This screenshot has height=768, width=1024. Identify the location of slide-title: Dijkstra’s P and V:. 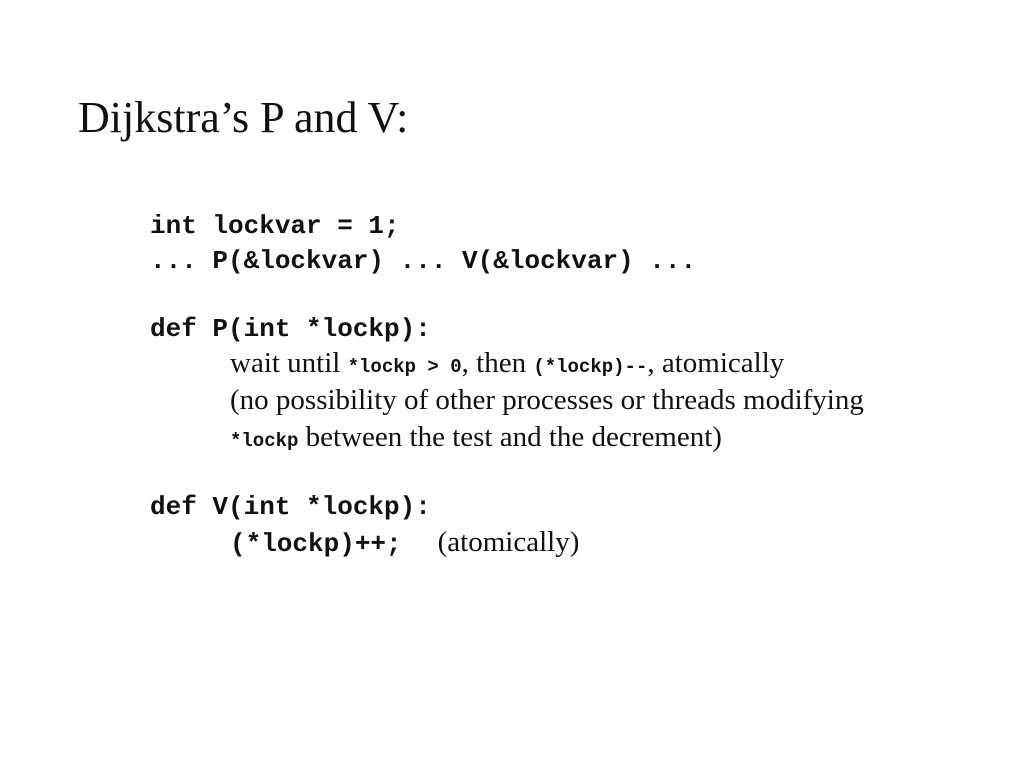
(243, 117).